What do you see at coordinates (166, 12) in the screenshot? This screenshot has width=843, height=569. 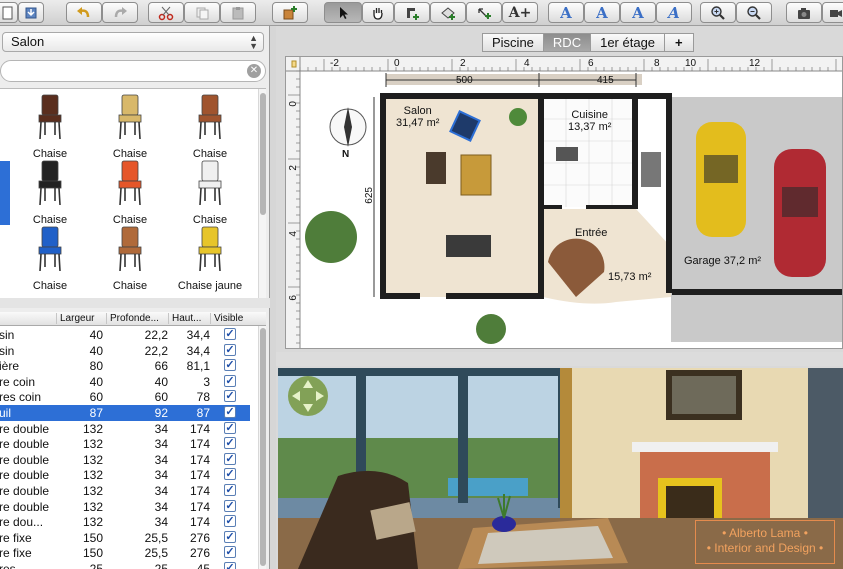 I see `cut-button` at bounding box center [166, 12].